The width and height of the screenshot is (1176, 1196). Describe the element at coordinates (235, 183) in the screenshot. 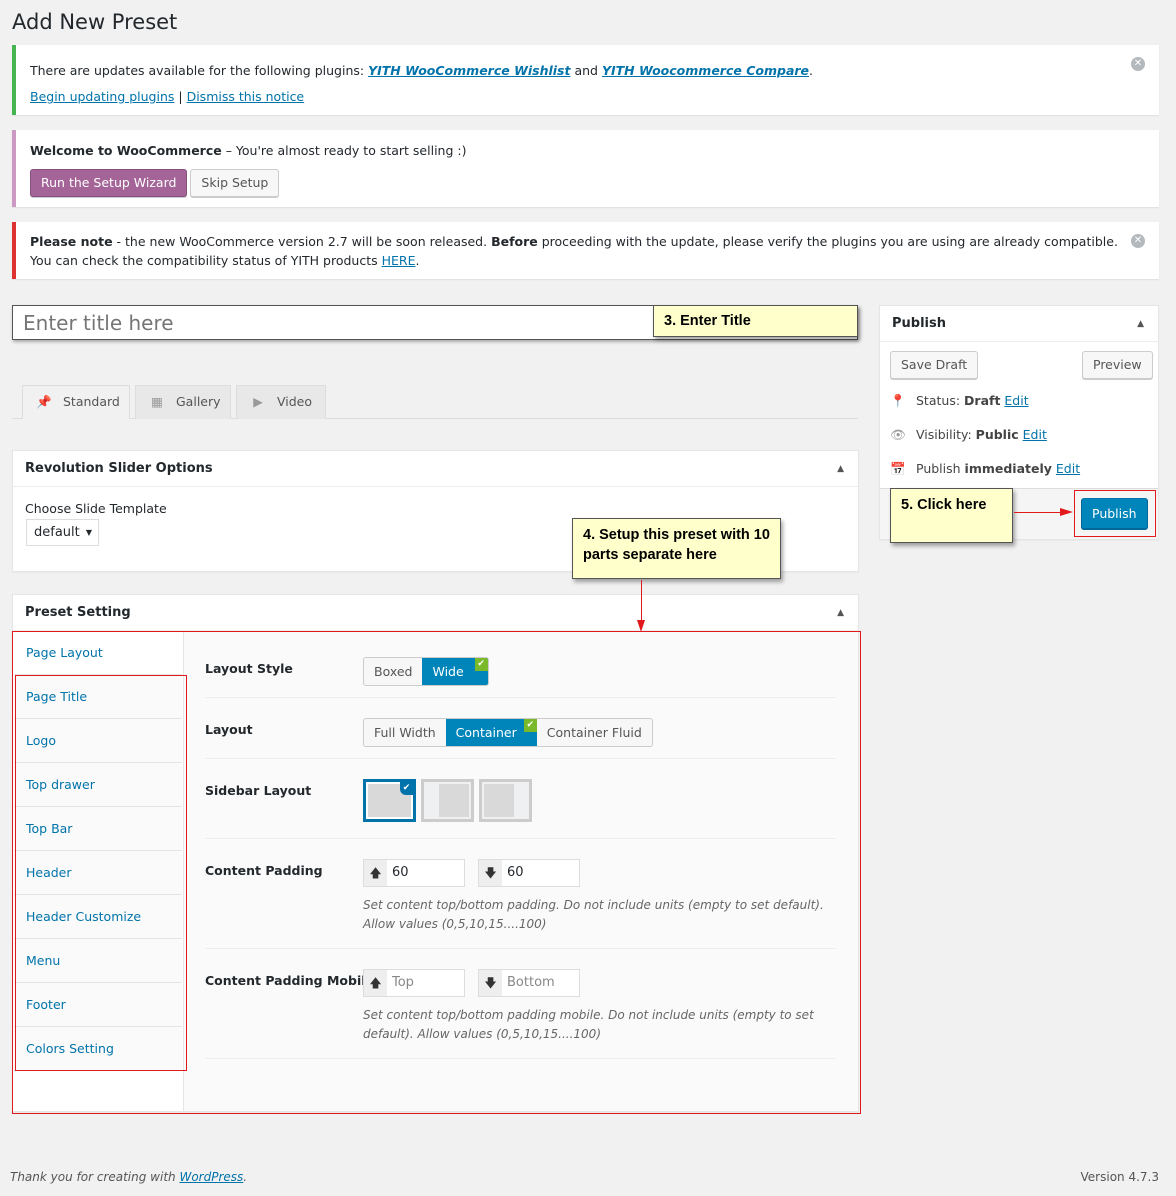

I see `skip-setup-button: Skip Setup` at that location.